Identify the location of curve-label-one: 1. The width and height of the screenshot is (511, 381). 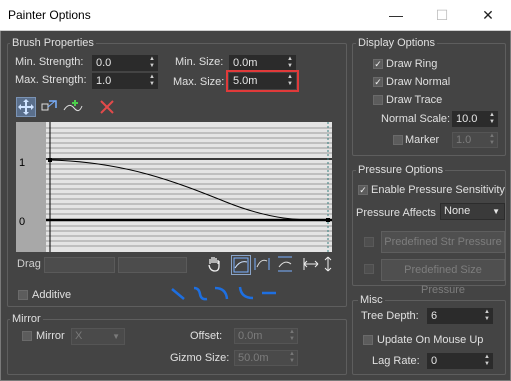
(22, 163).